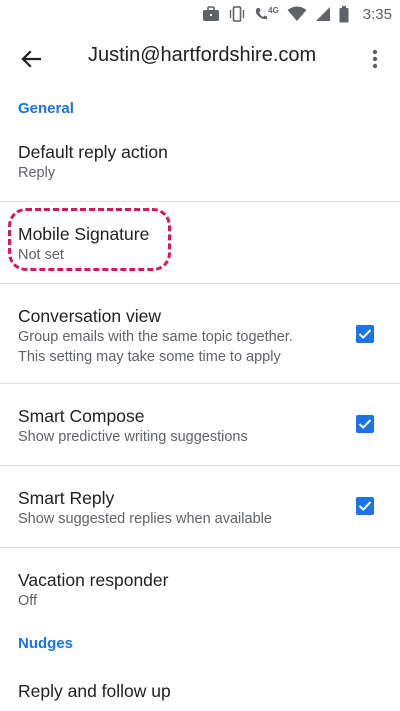  I want to click on setting-title: Default reply action, so click(93, 152).